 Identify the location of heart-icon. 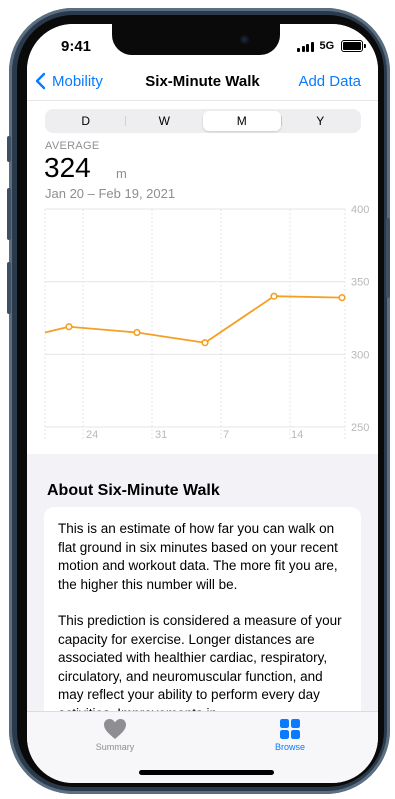
(115, 729).